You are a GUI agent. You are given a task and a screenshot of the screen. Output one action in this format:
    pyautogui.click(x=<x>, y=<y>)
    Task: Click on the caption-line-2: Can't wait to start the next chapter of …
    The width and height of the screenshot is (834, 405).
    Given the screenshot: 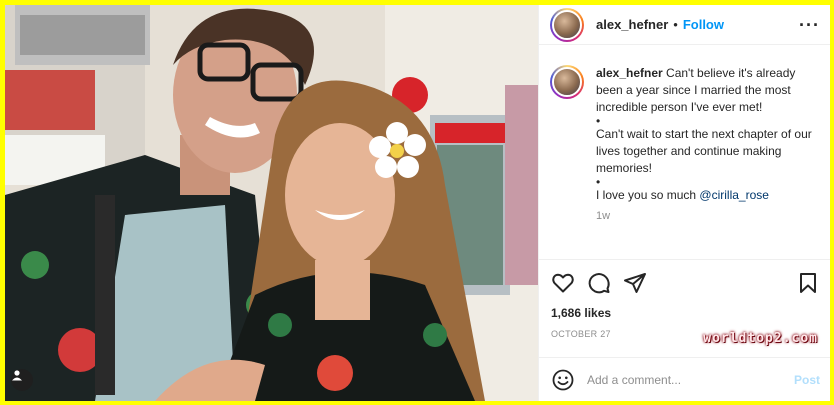 What is the action you would take?
    pyautogui.click(x=704, y=151)
    